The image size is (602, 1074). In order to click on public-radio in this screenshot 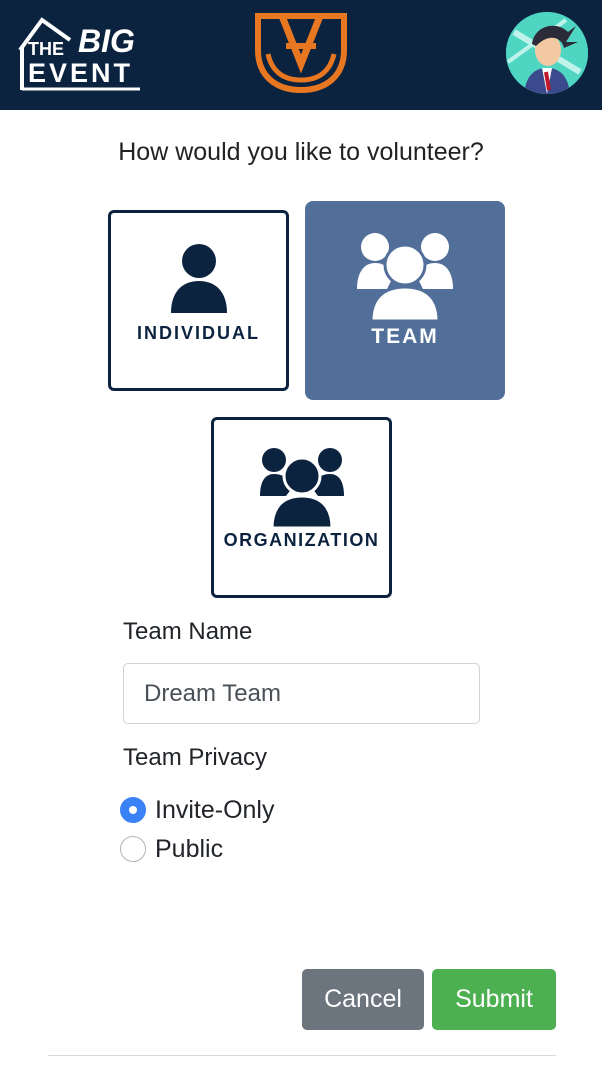, I will do `click(133, 849)`.